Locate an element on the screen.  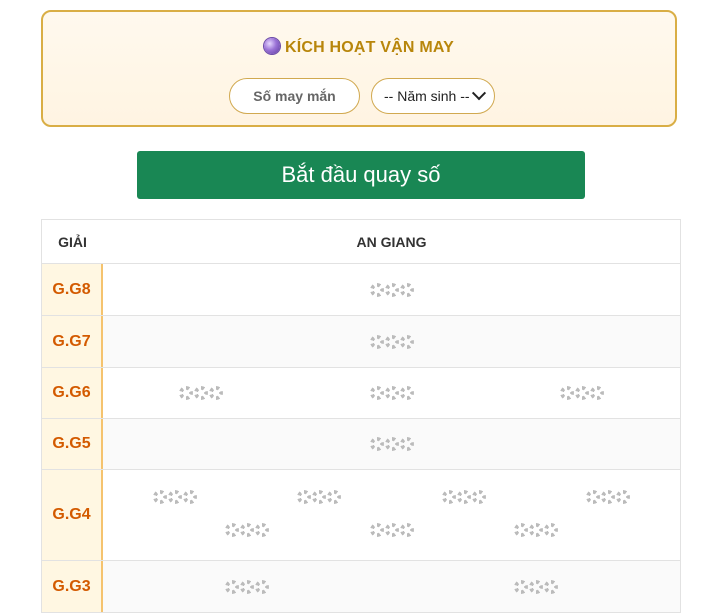
province-column-header: AN GIANG is located at coordinates (391, 241).